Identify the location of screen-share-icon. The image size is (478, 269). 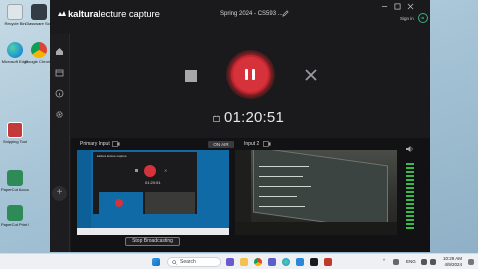
(39, 12).